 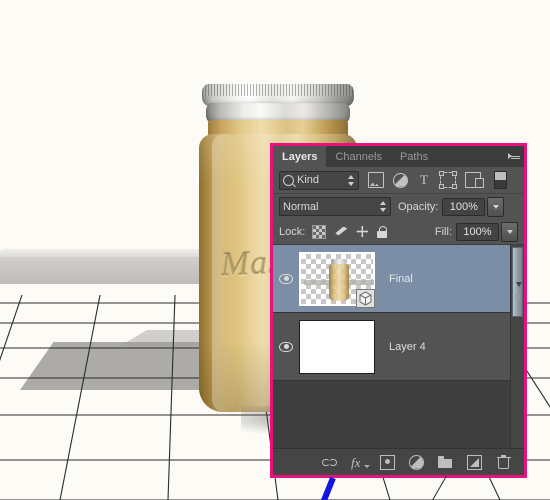 What do you see at coordinates (496, 206) in the screenshot?
I see `opacity-dropdown-arrow` at bounding box center [496, 206].